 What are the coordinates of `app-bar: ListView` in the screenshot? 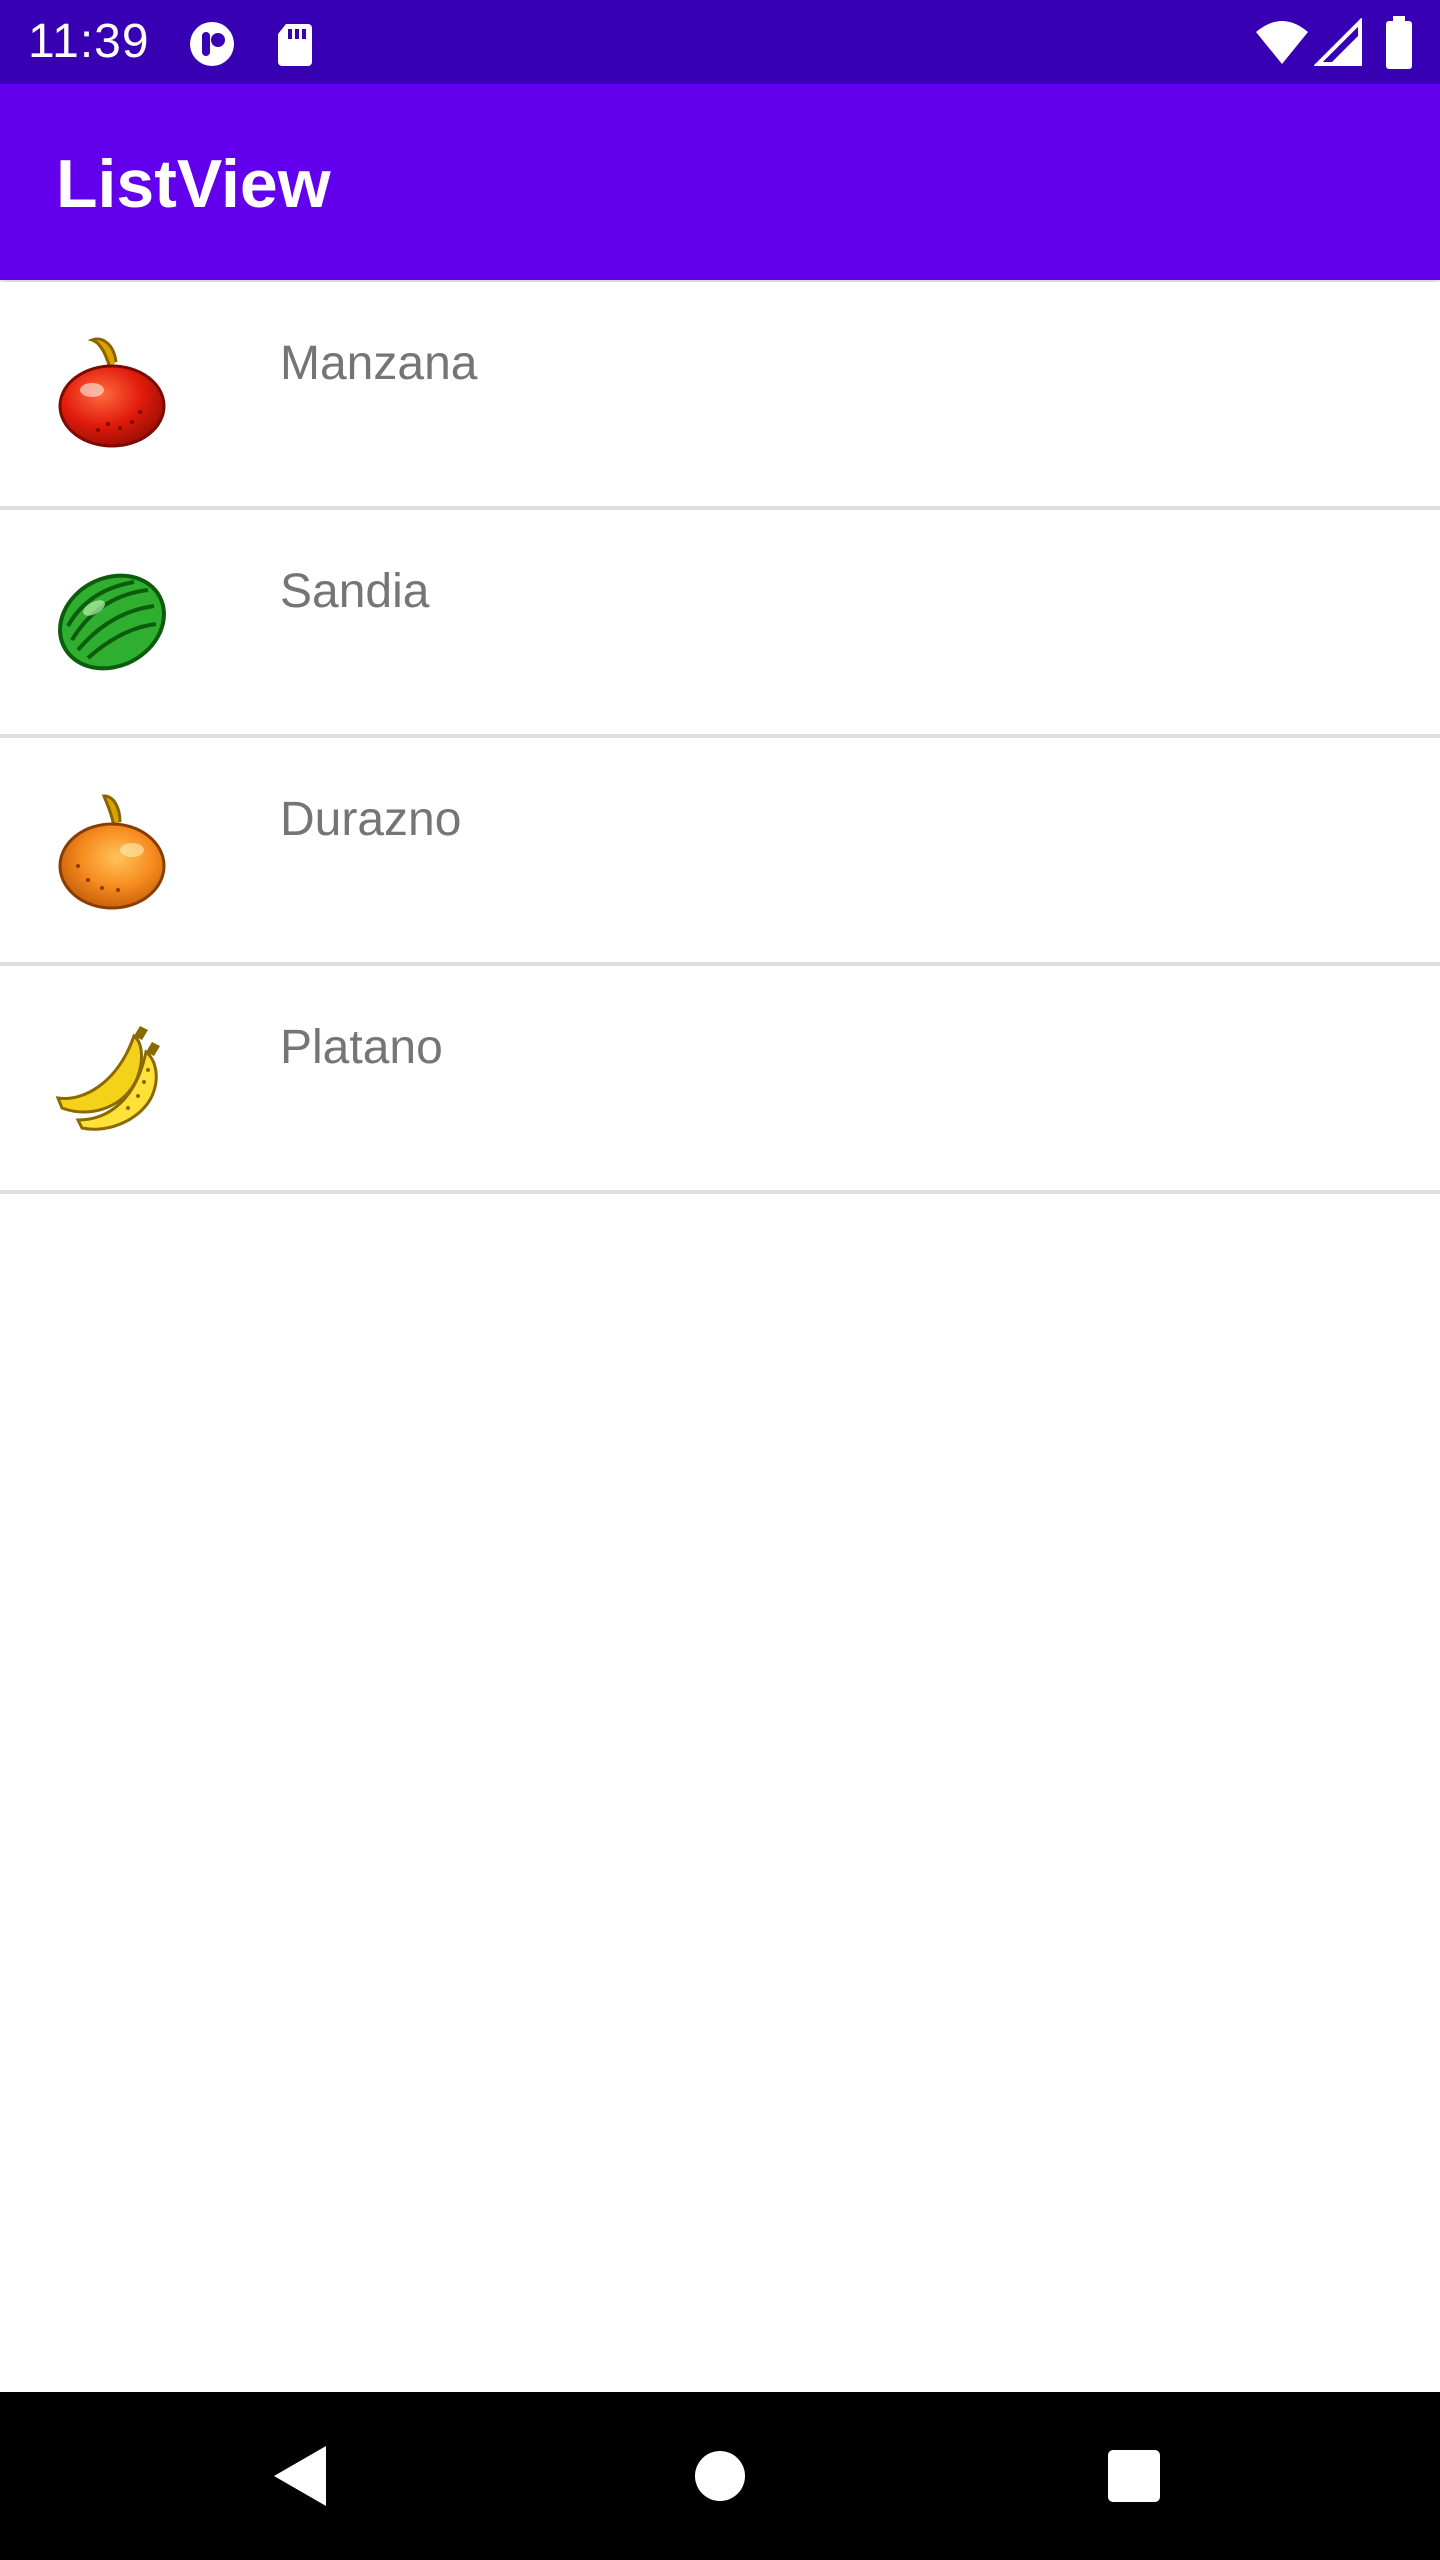 It's located at (720, 182).